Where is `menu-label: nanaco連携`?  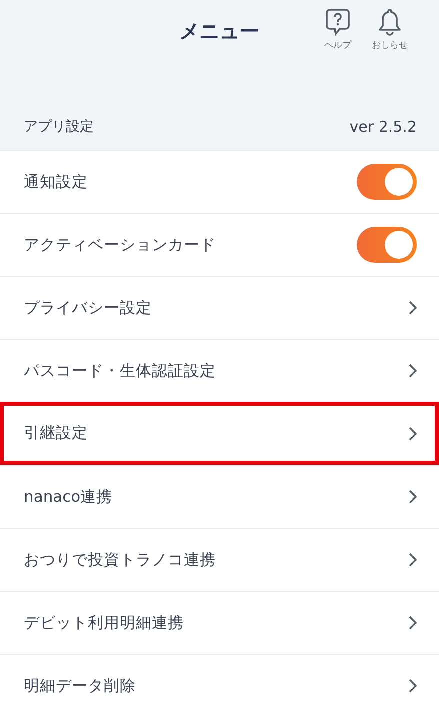
menu-label: nanaco連携 is located at coordinates (68, 497).